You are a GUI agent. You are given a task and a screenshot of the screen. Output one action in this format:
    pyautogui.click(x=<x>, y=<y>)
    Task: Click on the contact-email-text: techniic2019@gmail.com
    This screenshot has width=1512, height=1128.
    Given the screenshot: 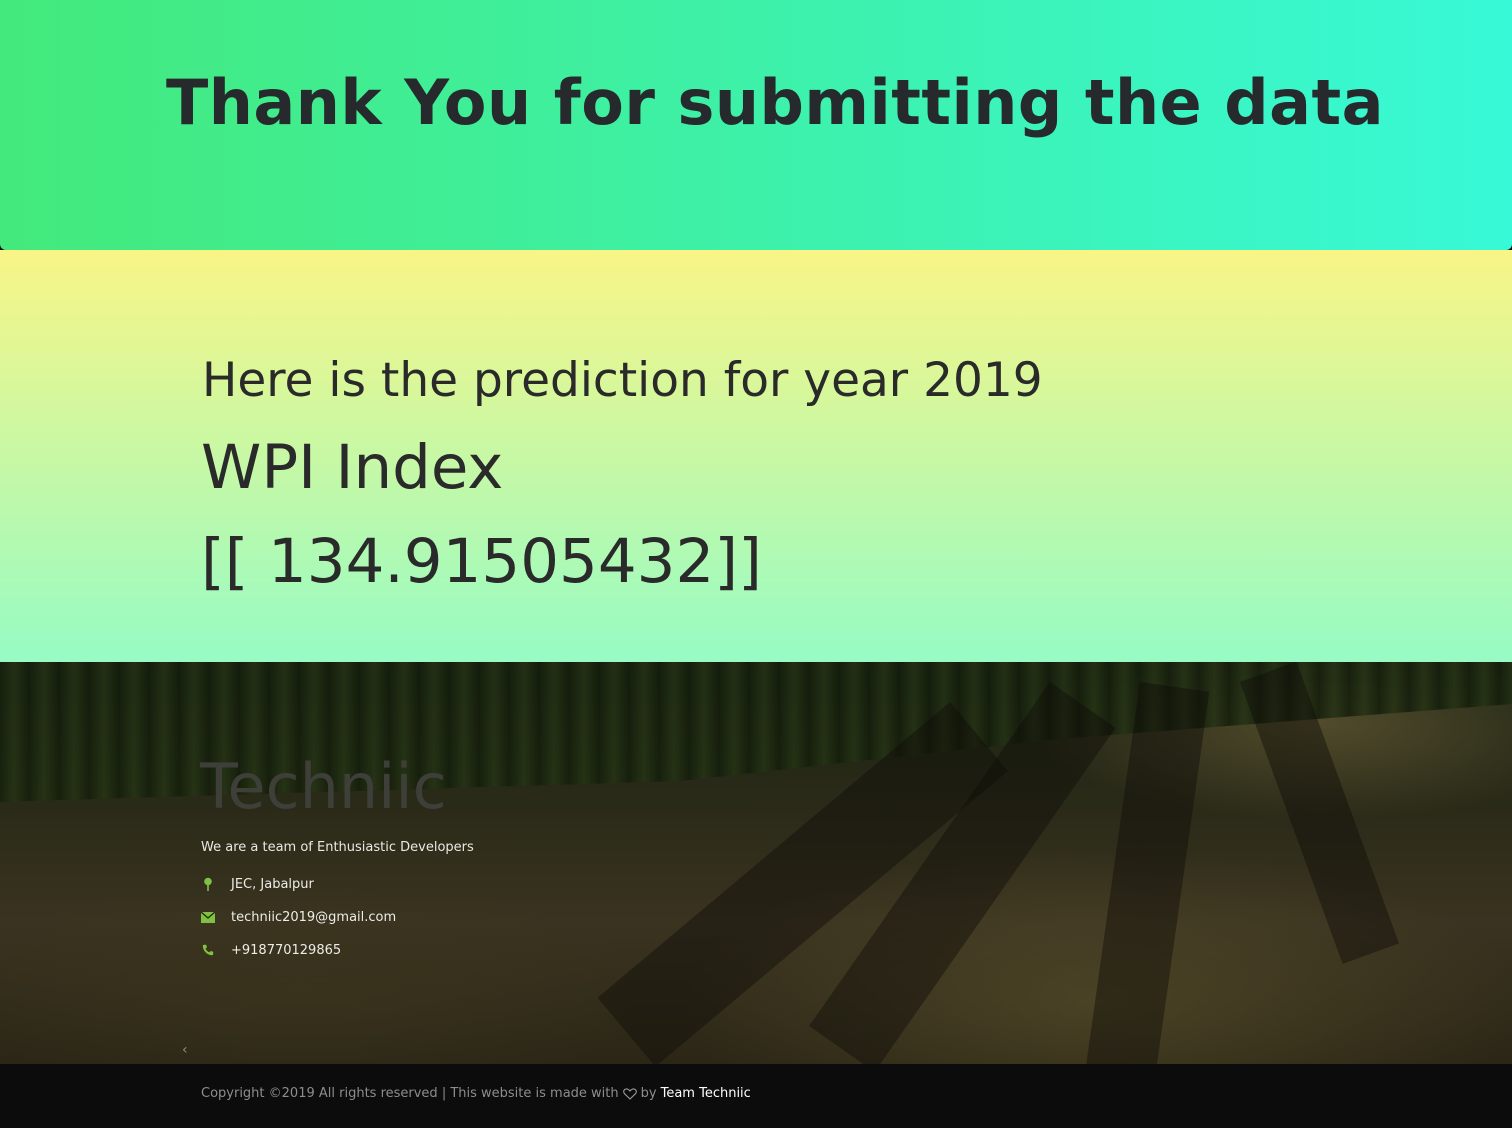 What is the action you would take?
    pyautogui.click(x=313, y=917)
    